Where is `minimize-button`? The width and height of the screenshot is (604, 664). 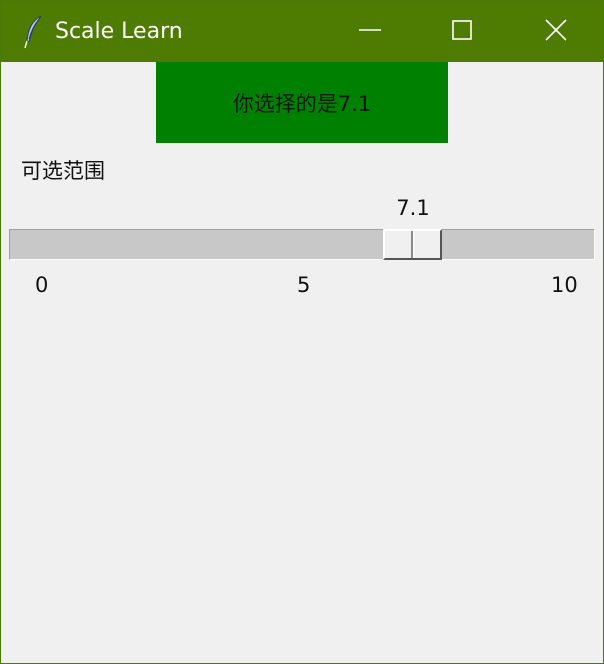 minimize-button is located at coordinates (370, 31).